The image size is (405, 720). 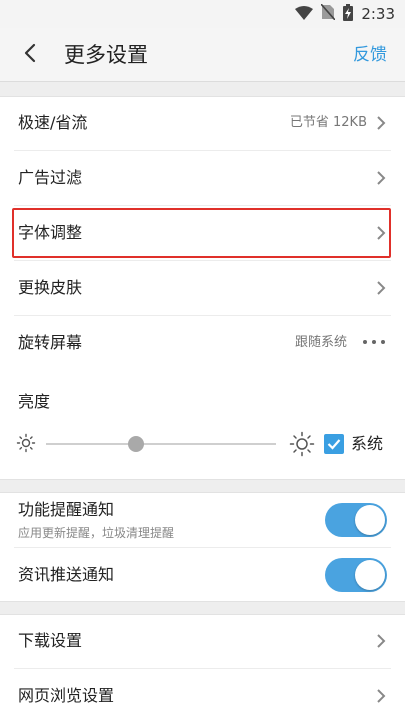 What do you see at coordinates (348, 14) in the screenshot?
I see `battery-charging-icon` at bounding box center [348, 14].